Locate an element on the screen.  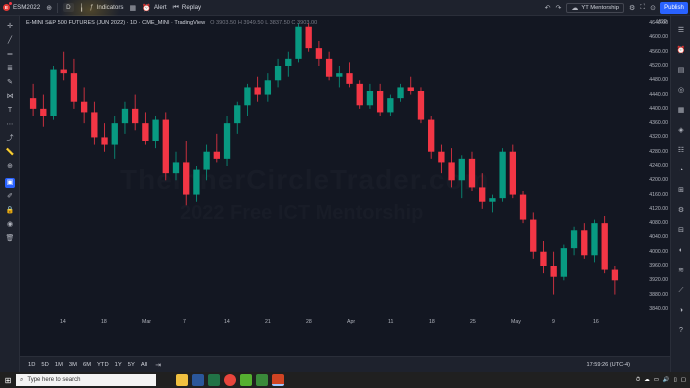
excel-icon is located at coordinates (214, 380).